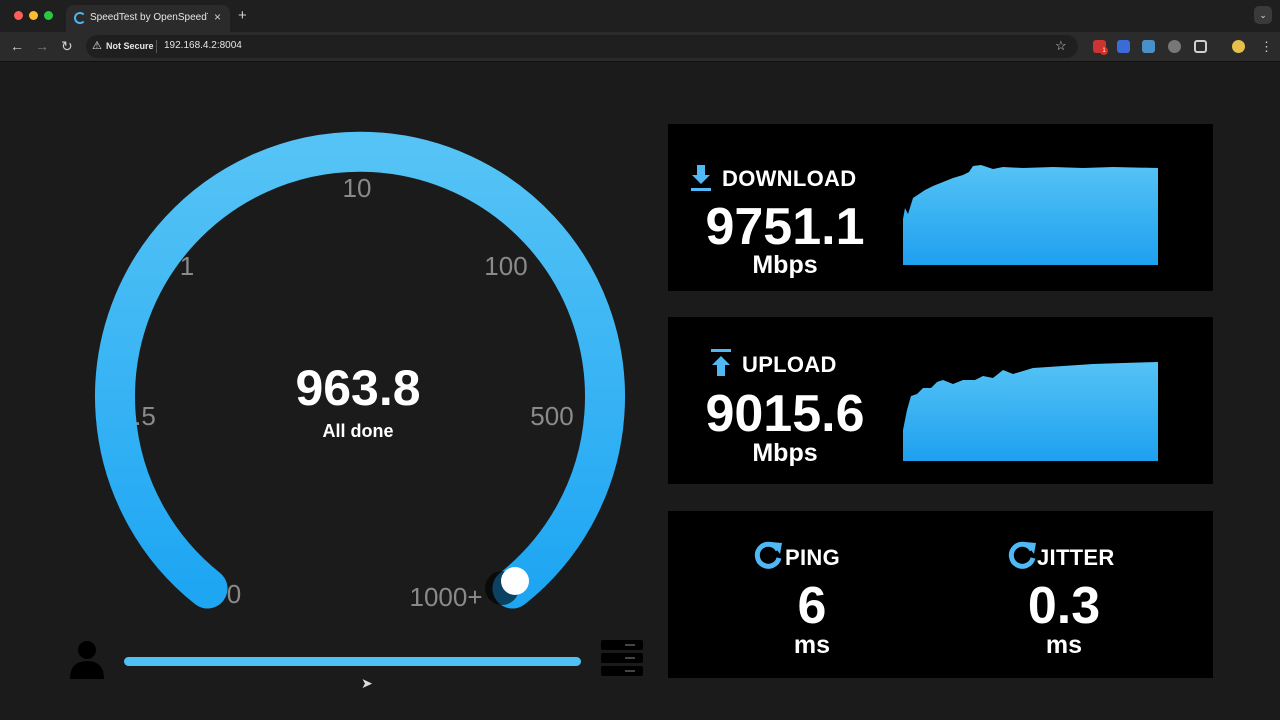  What do you see at coordinates (582, 46) in the screenshot?
I see `address-bar: ⚠ Not Secure 192.168.4.2:8004 ☆` at bounding box center [582, 46].